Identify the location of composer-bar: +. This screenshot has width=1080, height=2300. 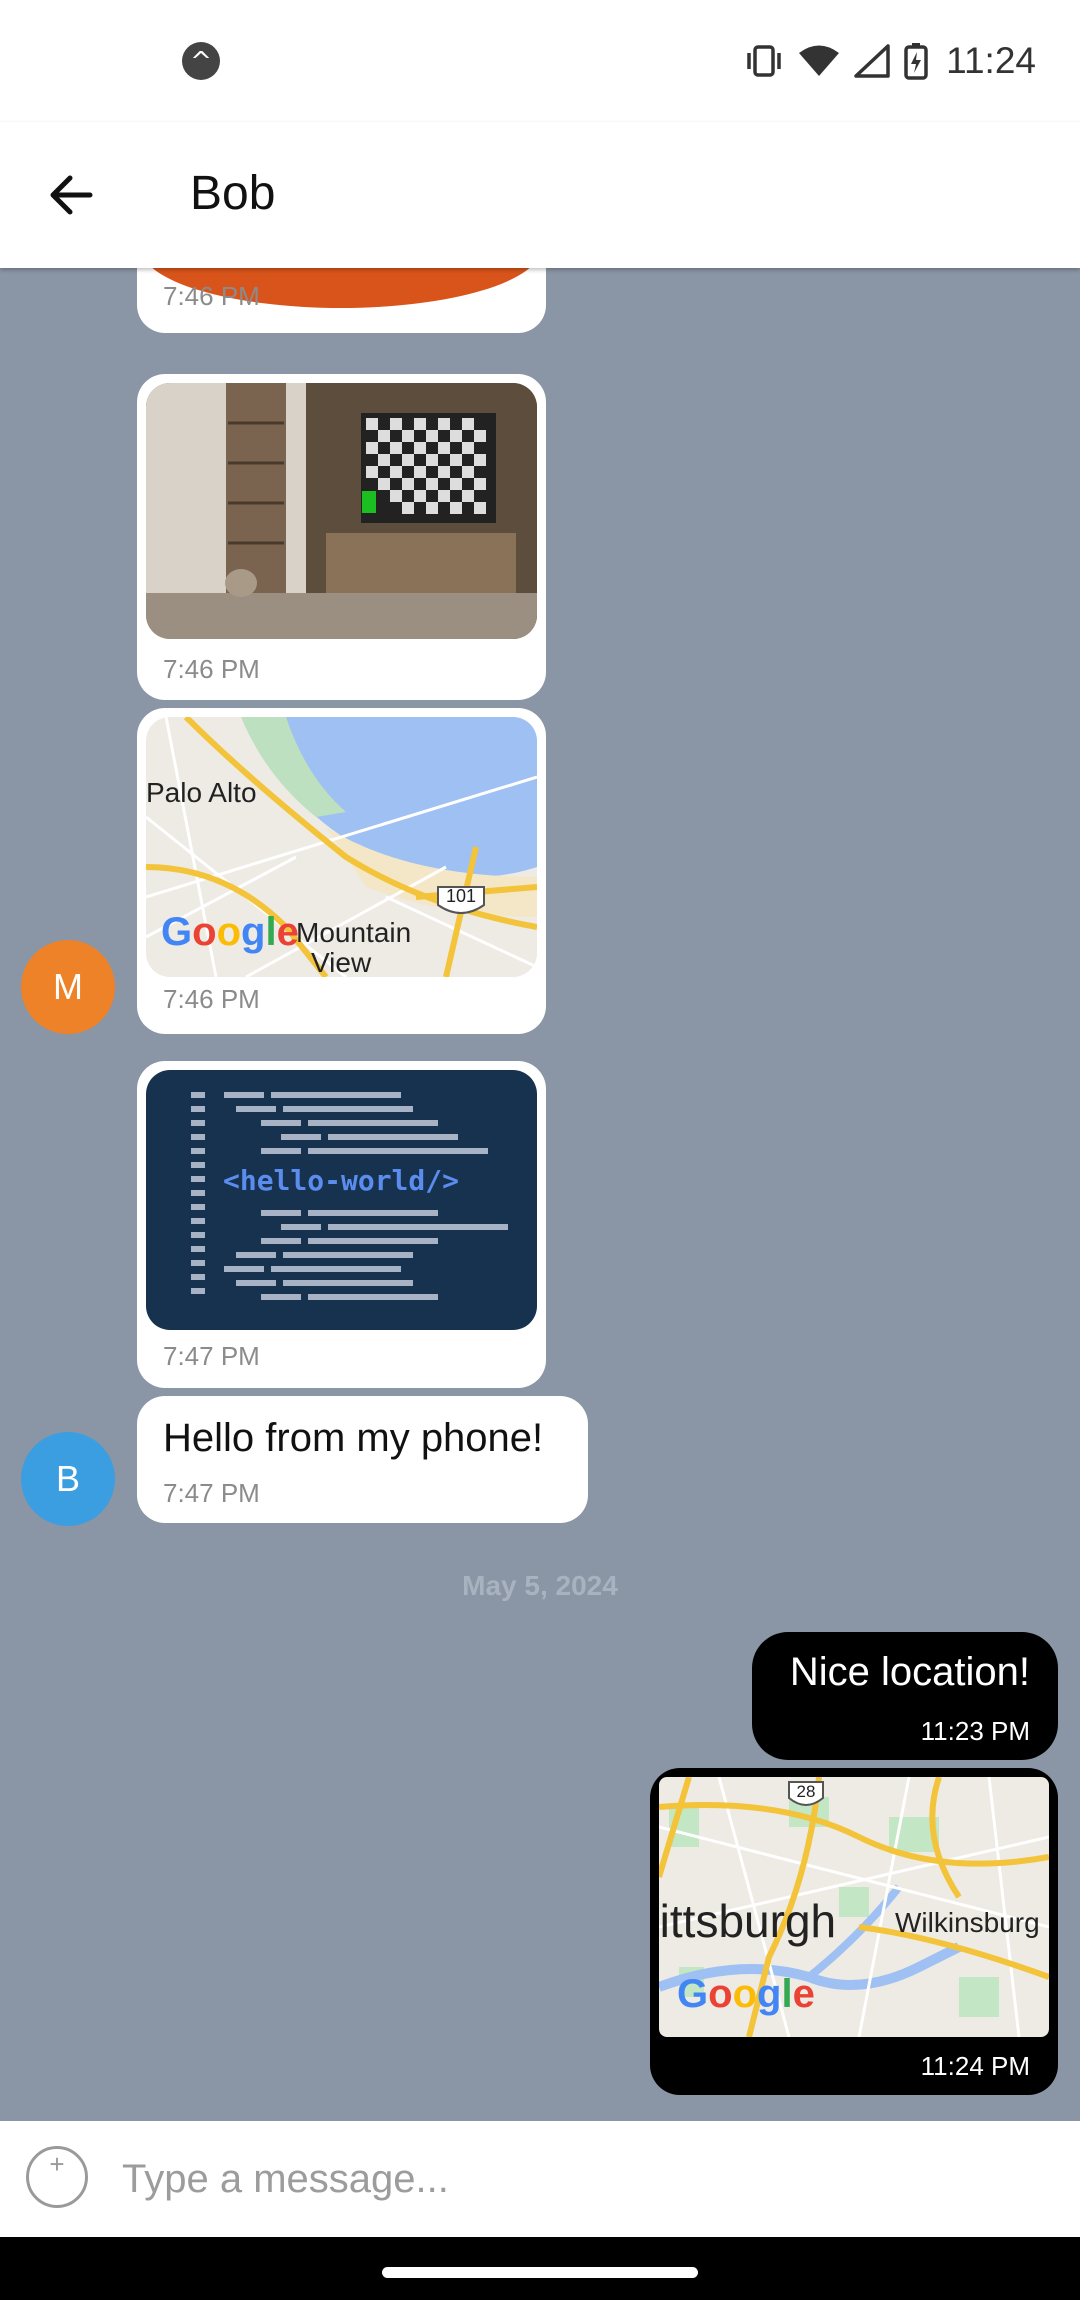
(540, 2179).